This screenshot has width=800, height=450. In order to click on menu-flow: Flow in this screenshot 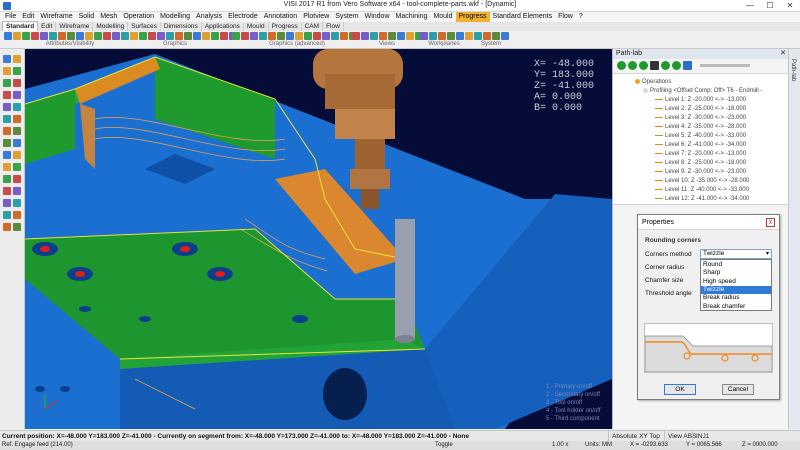, I will do `click(565, 17)`.